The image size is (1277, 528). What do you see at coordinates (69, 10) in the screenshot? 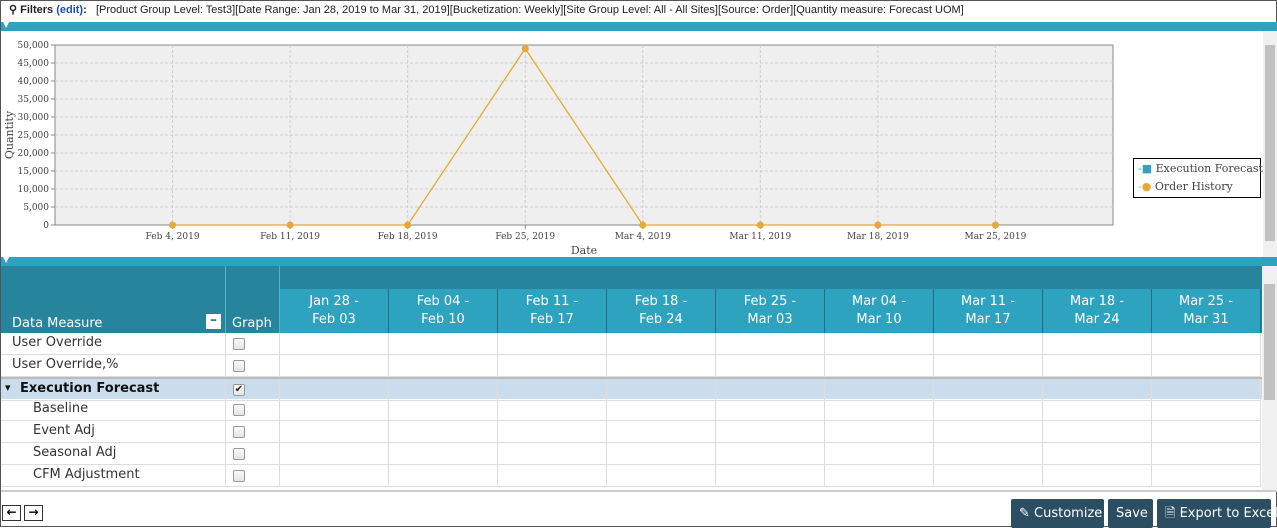
I see `filters-edit-link: (edit)` at bounding box center [69, 10].